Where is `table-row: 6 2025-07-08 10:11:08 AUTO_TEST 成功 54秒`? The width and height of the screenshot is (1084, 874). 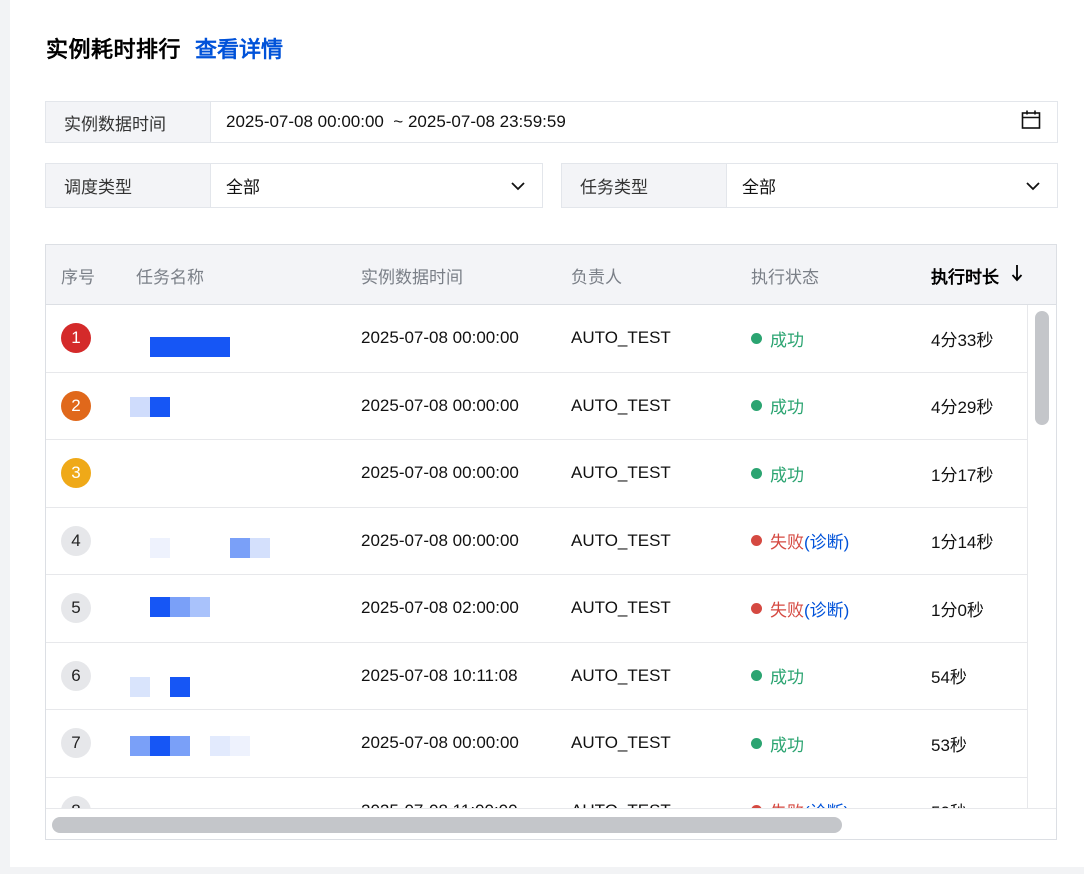 table-row: 6 2025-07-08 10:11:08 AUTO_TEST 成功 54秒 is located at coordinates (537, 676).